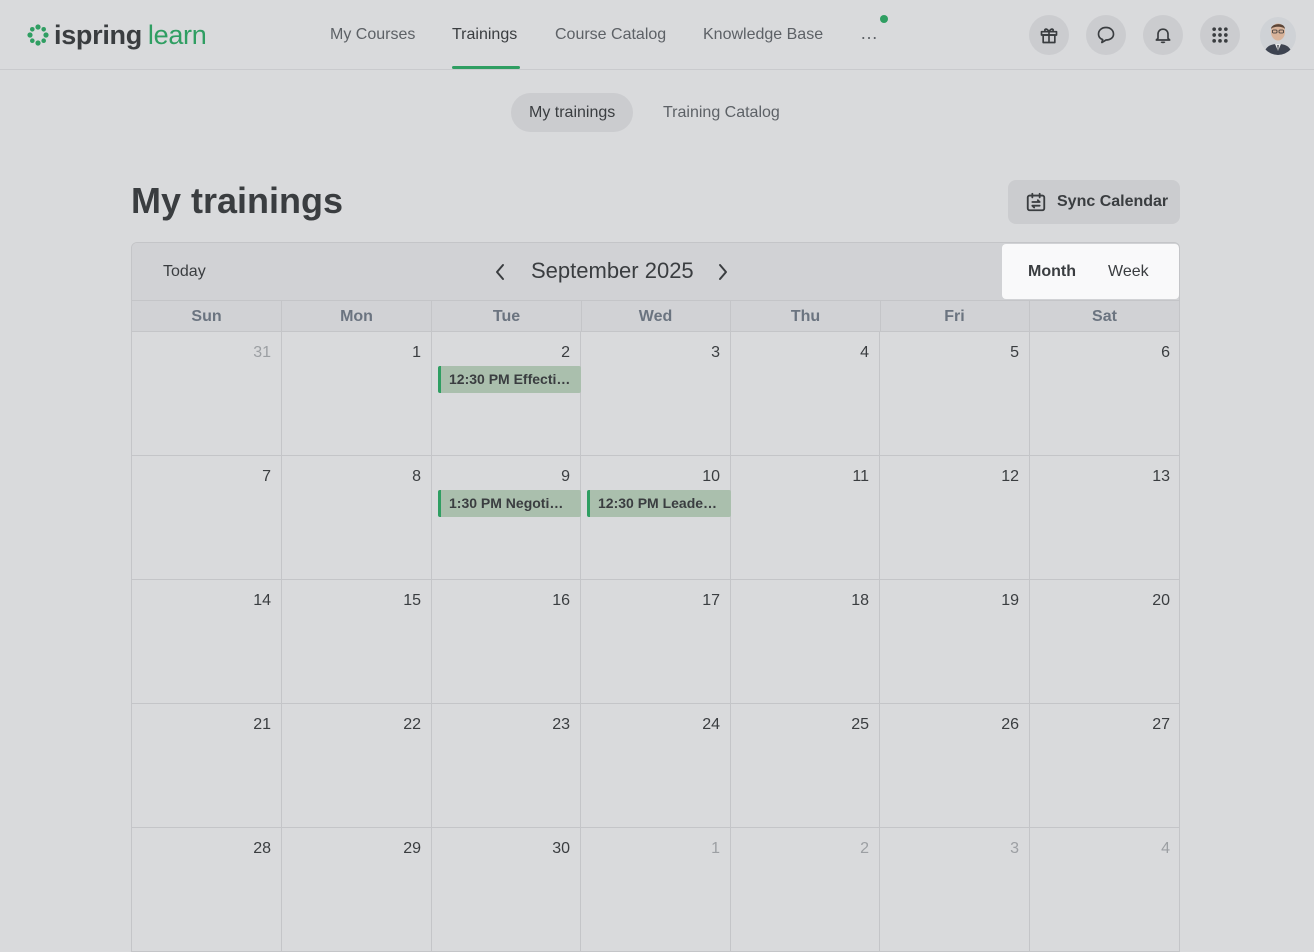 The width and height of the screenshot is (1314, 952). What do you see at coordinates (656, 642) in the screenshot?
I see `calendar-day-cell: 17` at bounding box center [656, 642].